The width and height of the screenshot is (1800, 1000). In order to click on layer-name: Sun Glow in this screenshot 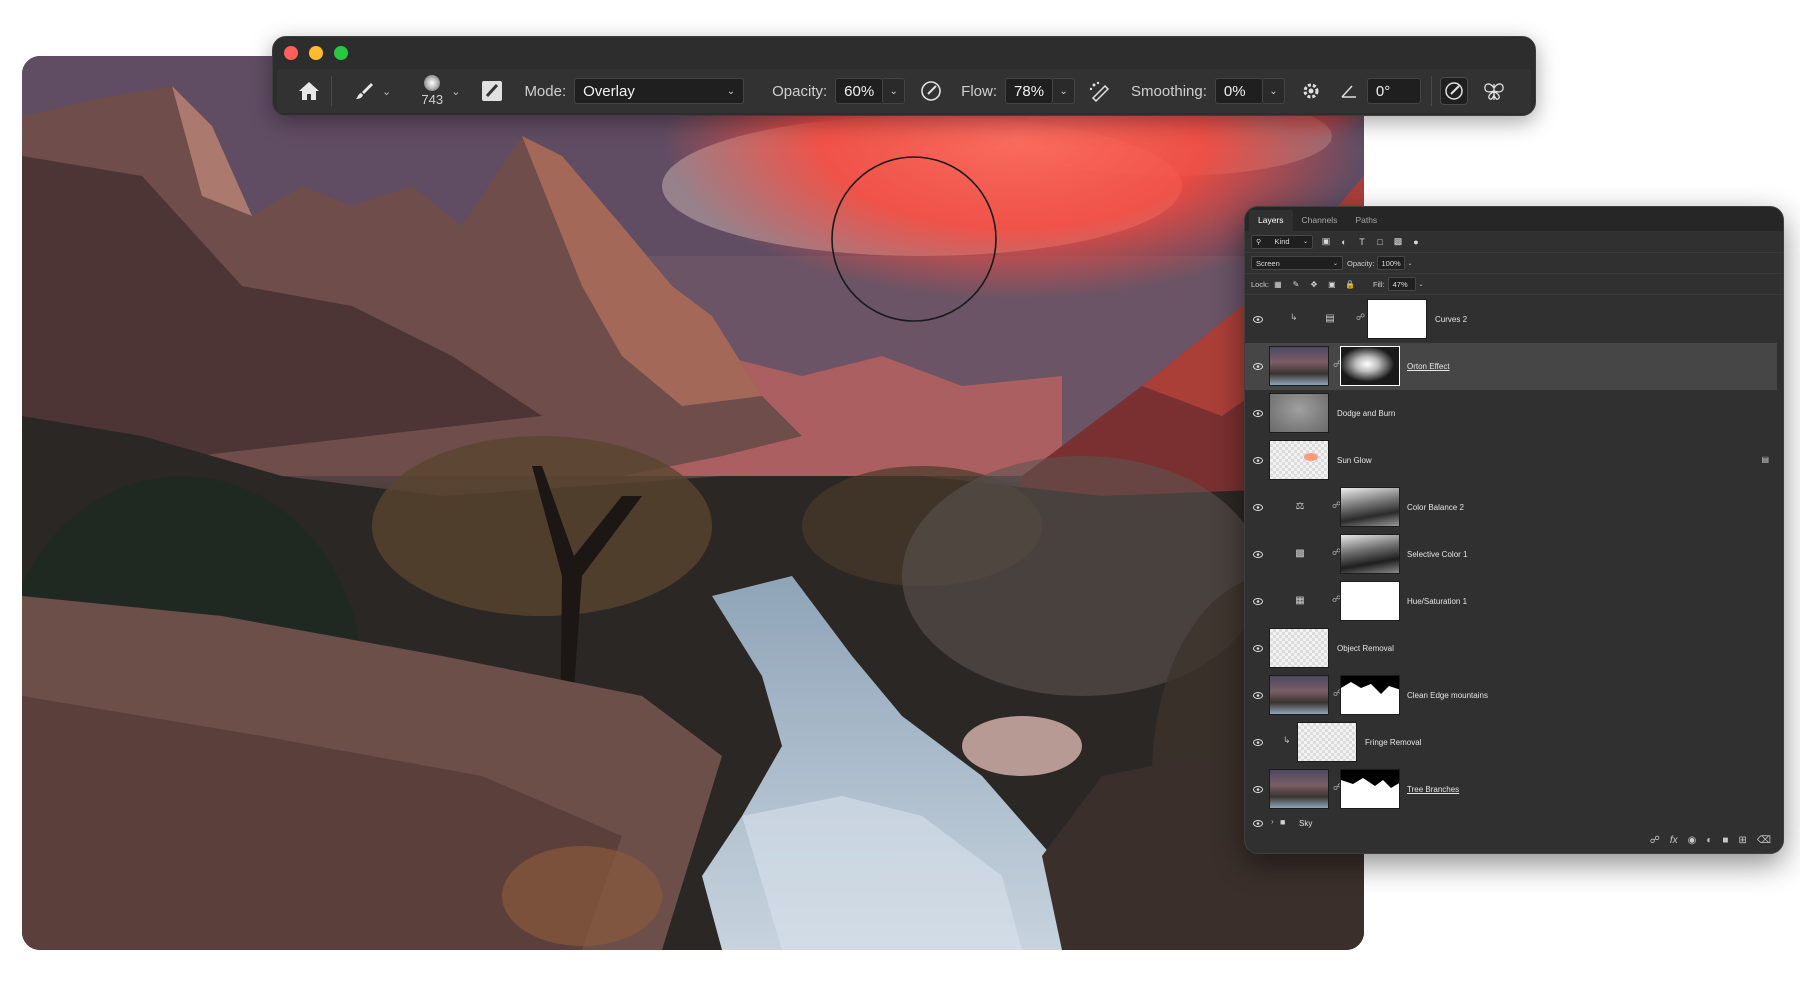, I will do `click(1354, 460)`.